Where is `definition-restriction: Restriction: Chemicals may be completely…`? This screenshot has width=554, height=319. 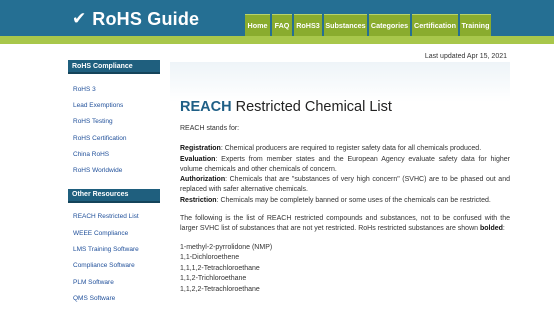 definition-restriction: Restriction: Chemicals may be completely… is located at coordinates (345, 201).